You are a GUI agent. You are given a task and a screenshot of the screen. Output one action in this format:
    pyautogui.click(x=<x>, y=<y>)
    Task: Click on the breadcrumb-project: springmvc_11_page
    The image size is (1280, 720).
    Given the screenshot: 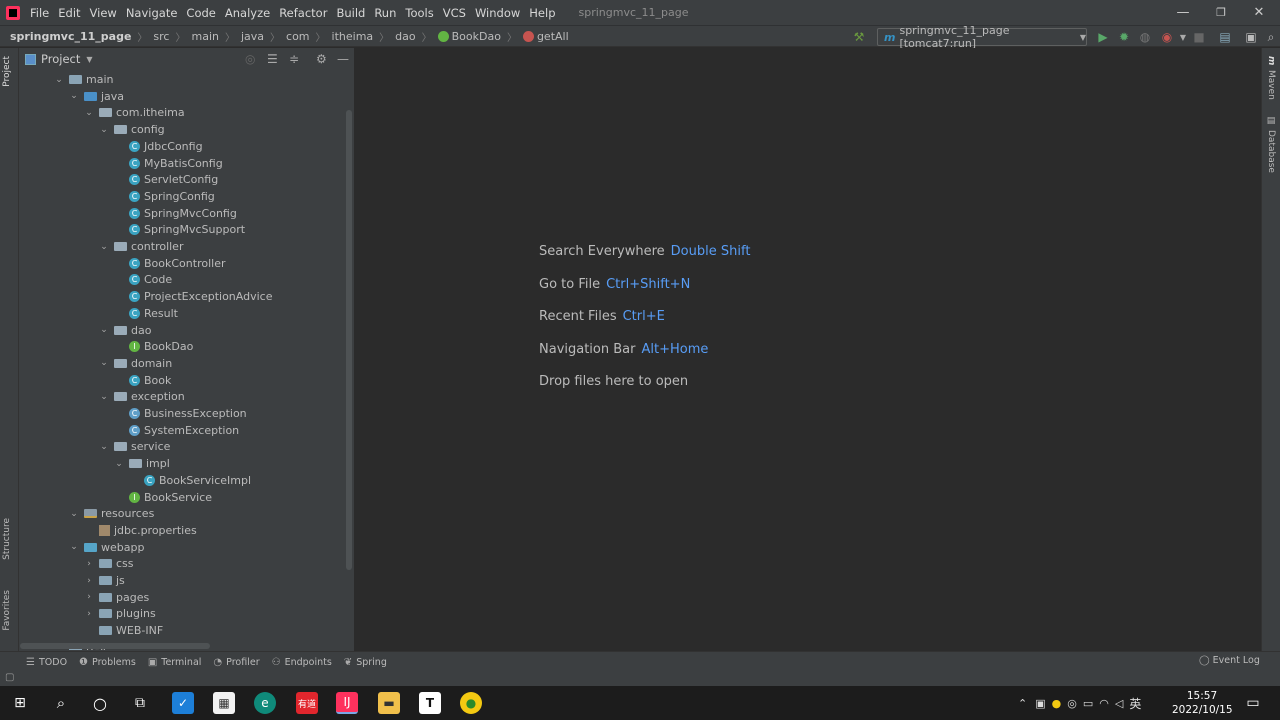 What is the action you would take?
    pyautogui.click(x=70, y=36)
    